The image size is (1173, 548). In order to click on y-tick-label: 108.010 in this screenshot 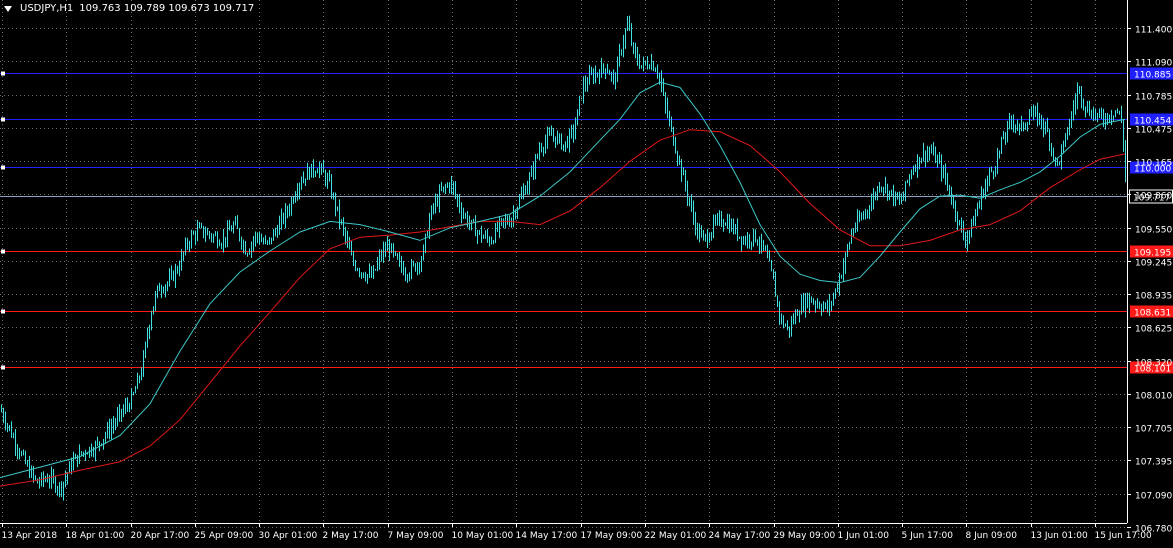, I will do `click(1153, 397)`.